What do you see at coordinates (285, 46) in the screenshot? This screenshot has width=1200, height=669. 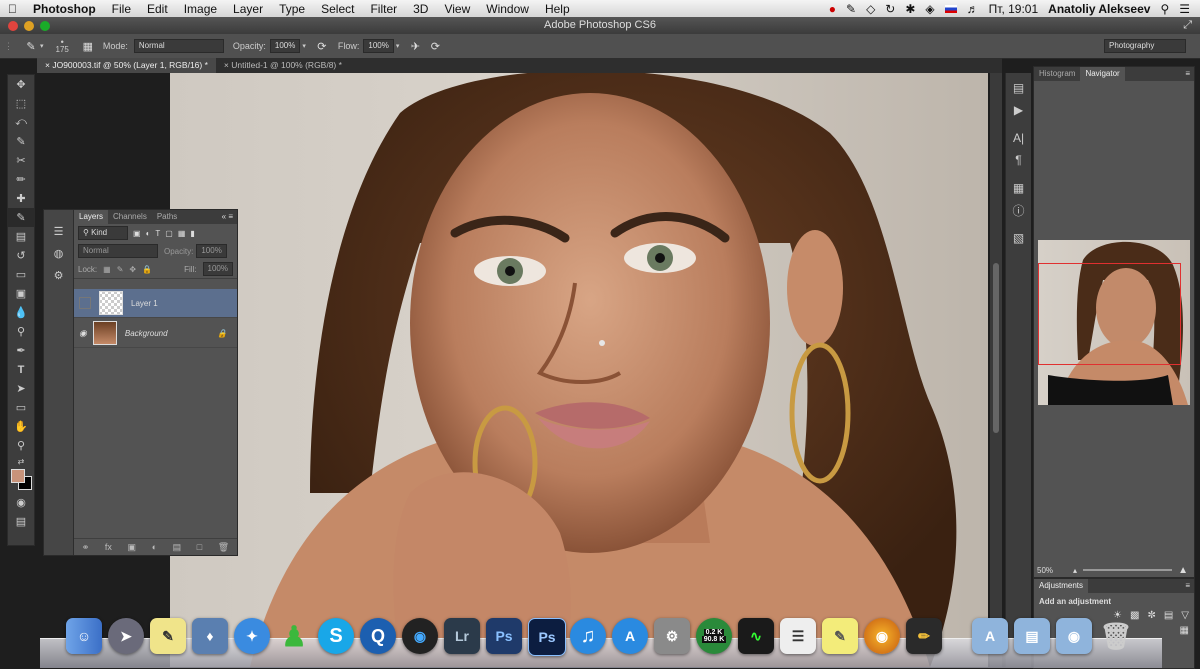 I see `opacity-field: 100%` at bounding box center [285, 46].